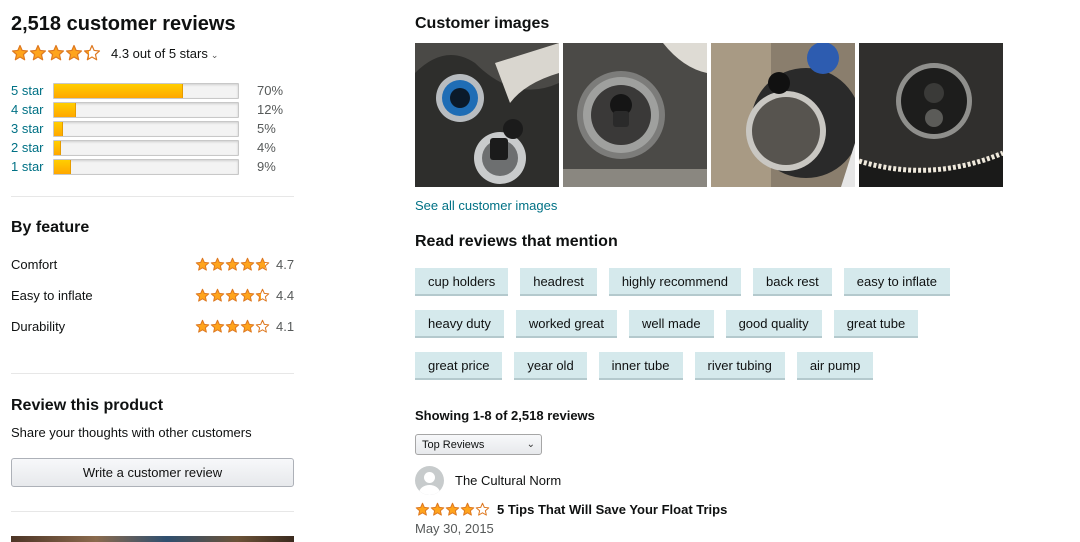 The height and width of the screenshot is (542, 1080). I want to click on histogram-percent: 9%, so click(266, 166).